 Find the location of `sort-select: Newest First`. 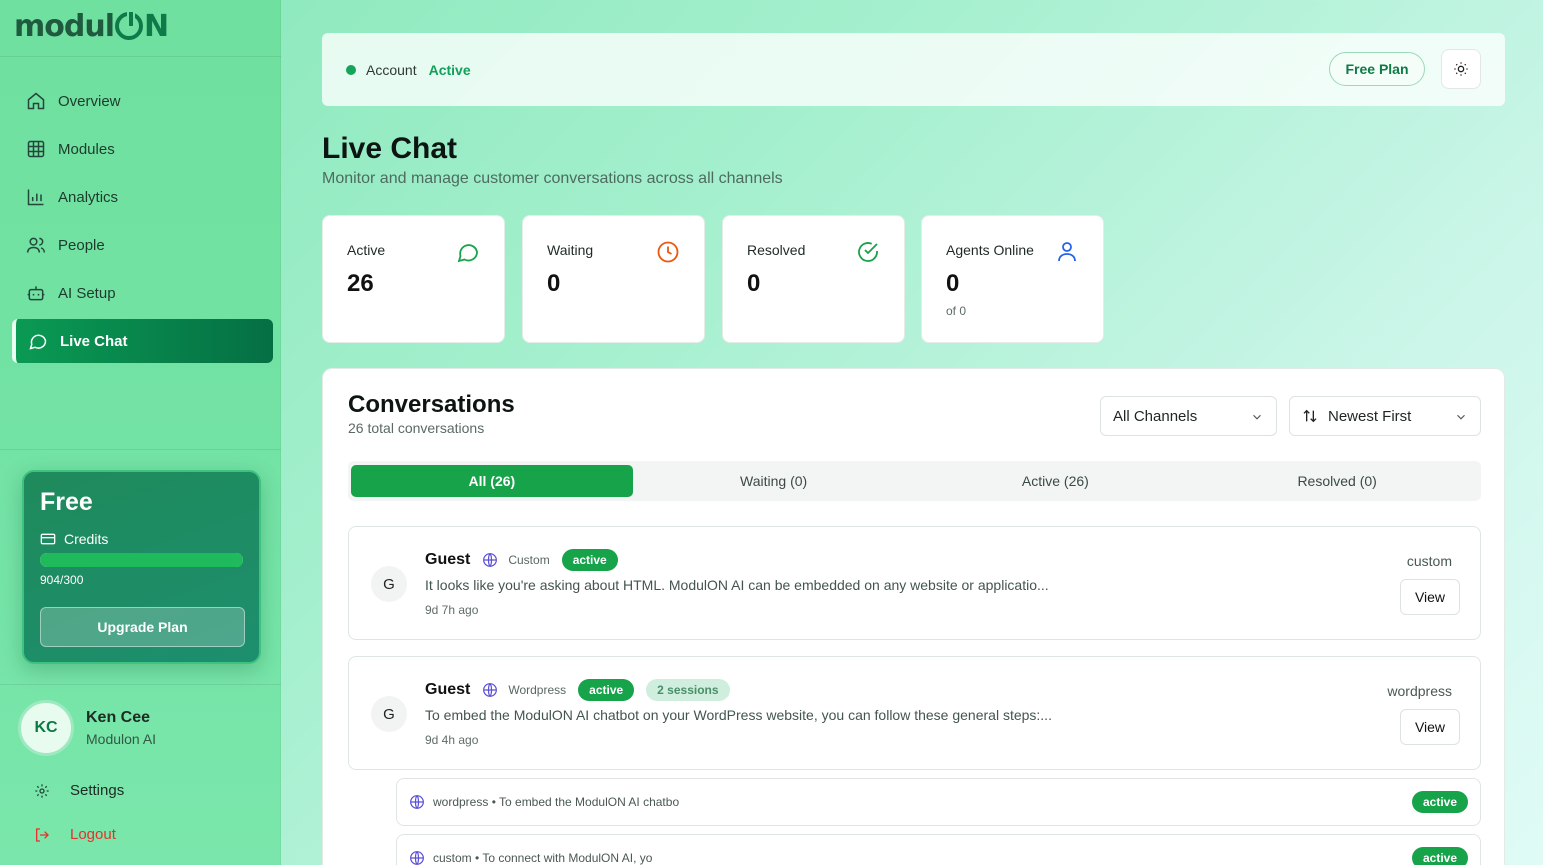

sort-select: Newest First is located at coordinates (1385, 416).